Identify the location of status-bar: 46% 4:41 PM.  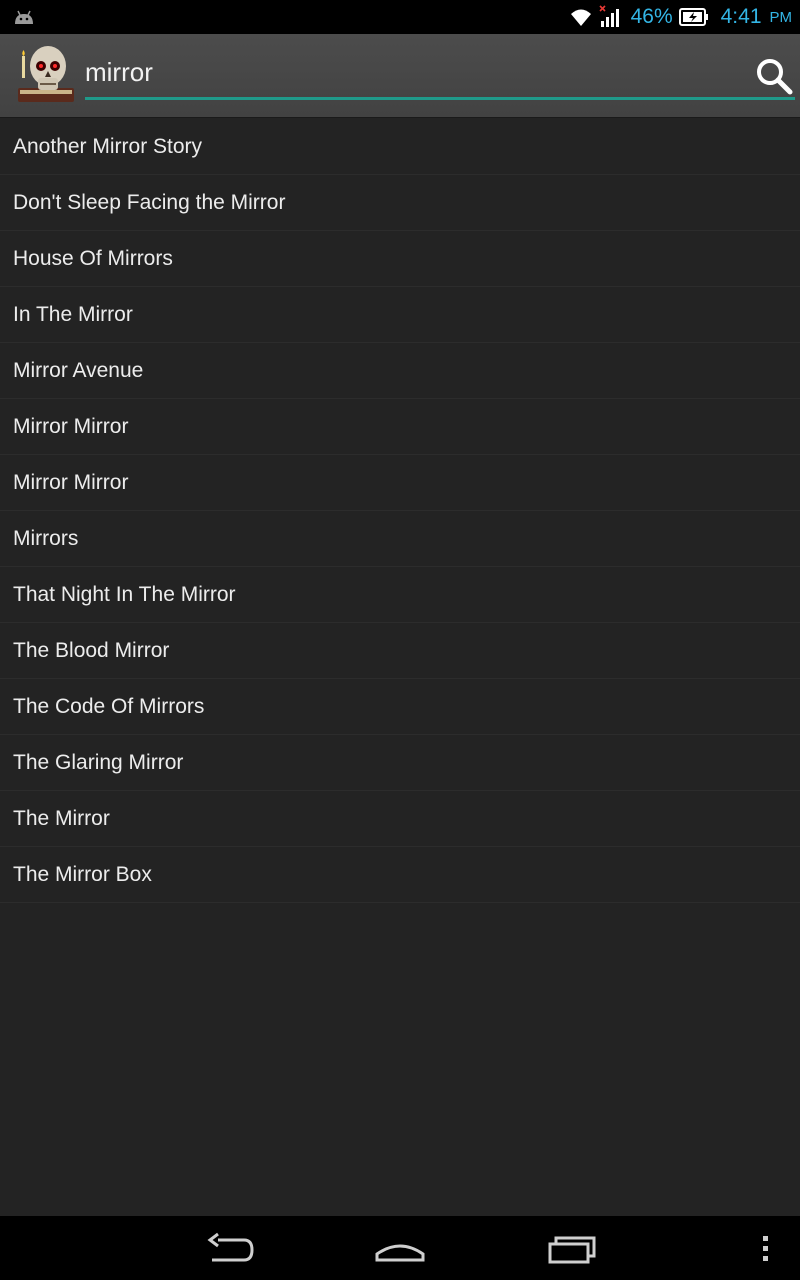
(400, 17).